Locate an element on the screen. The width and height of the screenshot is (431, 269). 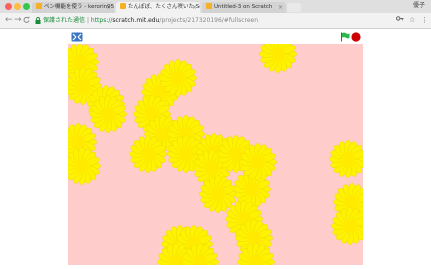
reload-button is located at coordinates (26, 20).